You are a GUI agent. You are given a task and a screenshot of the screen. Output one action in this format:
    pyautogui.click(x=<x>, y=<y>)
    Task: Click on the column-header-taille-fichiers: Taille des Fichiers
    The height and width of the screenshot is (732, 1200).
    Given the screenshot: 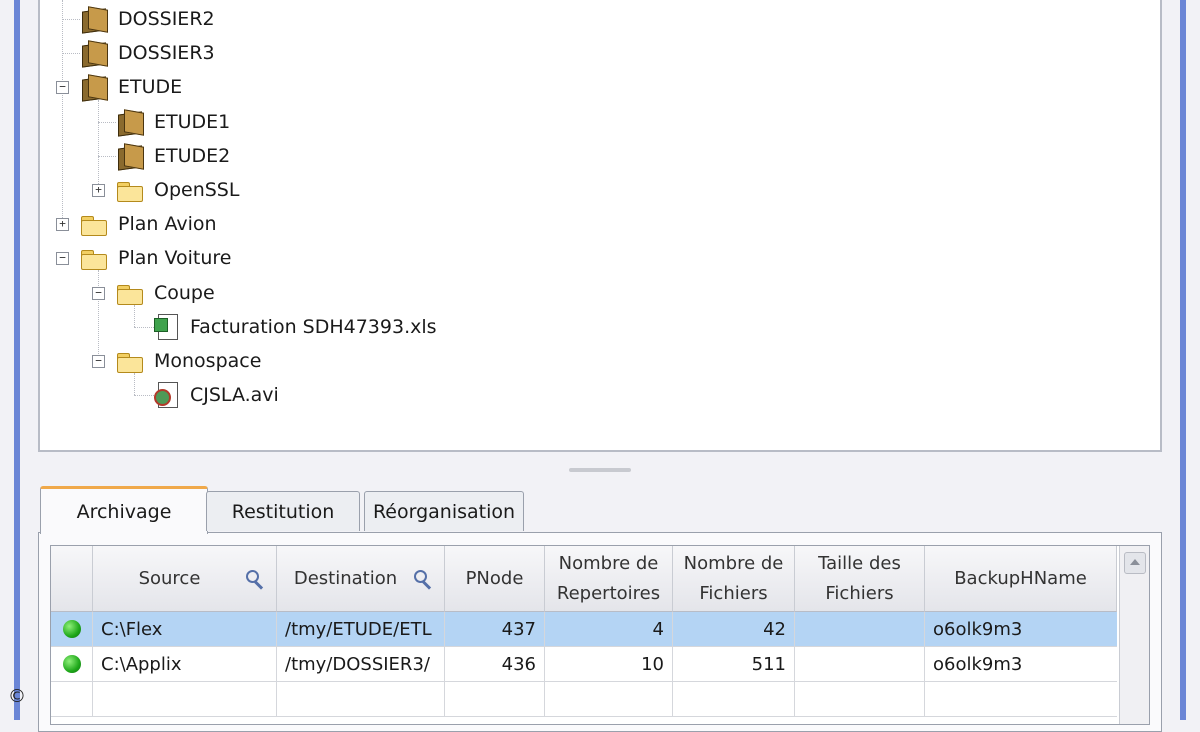 What is the action you would take?
    pyautogui.click(x=860, y=579)
    